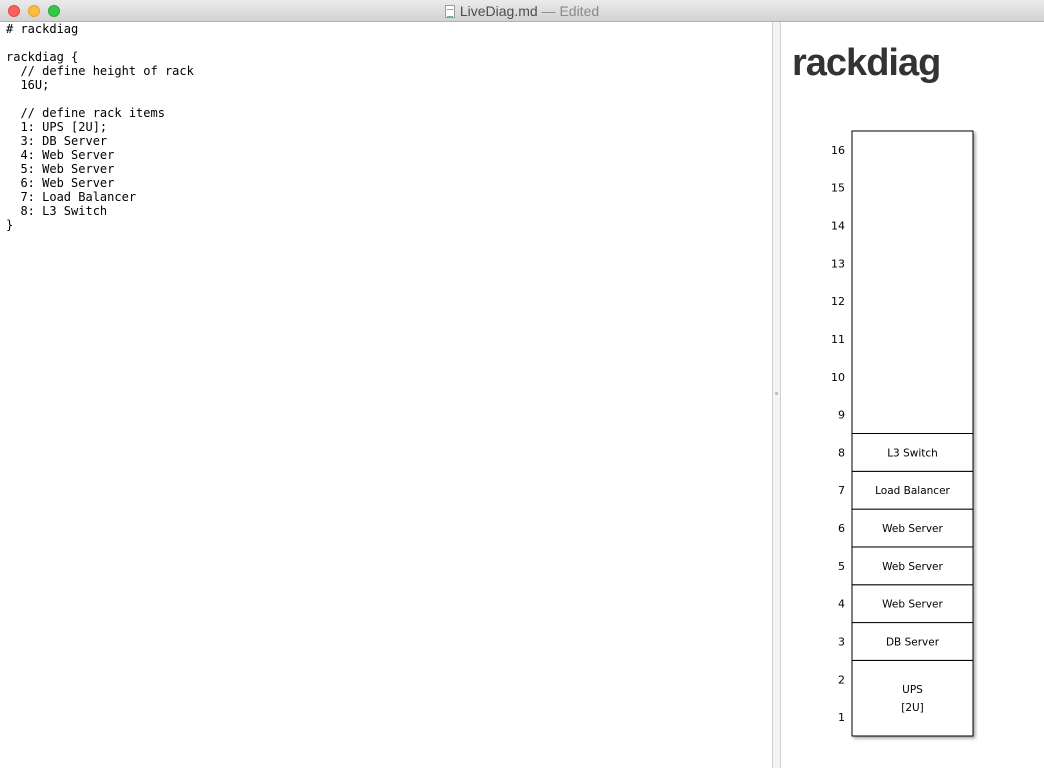  Describe the element at coordinates (10, 225) in the screenshot. I see `editor-line: }` at that location.